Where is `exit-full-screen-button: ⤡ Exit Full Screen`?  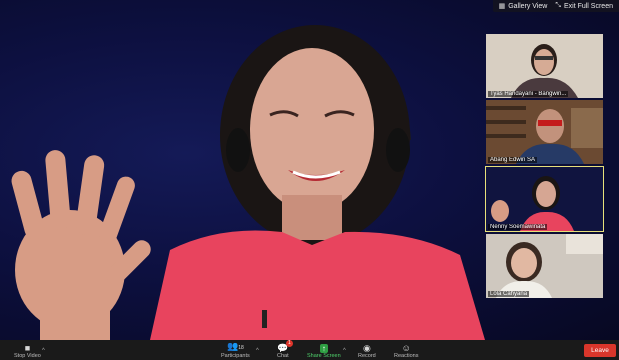 exit-full-screen-button: ⤡ Exit Full Screen is located at coordinates (584, 6).